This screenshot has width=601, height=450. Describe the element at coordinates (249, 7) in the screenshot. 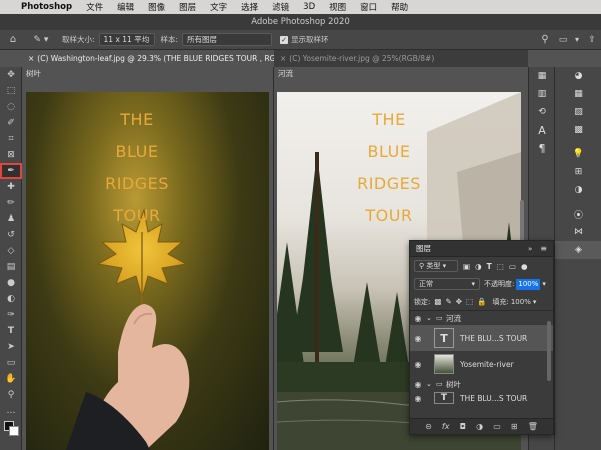

I see `menu-select: 选择` at that location.